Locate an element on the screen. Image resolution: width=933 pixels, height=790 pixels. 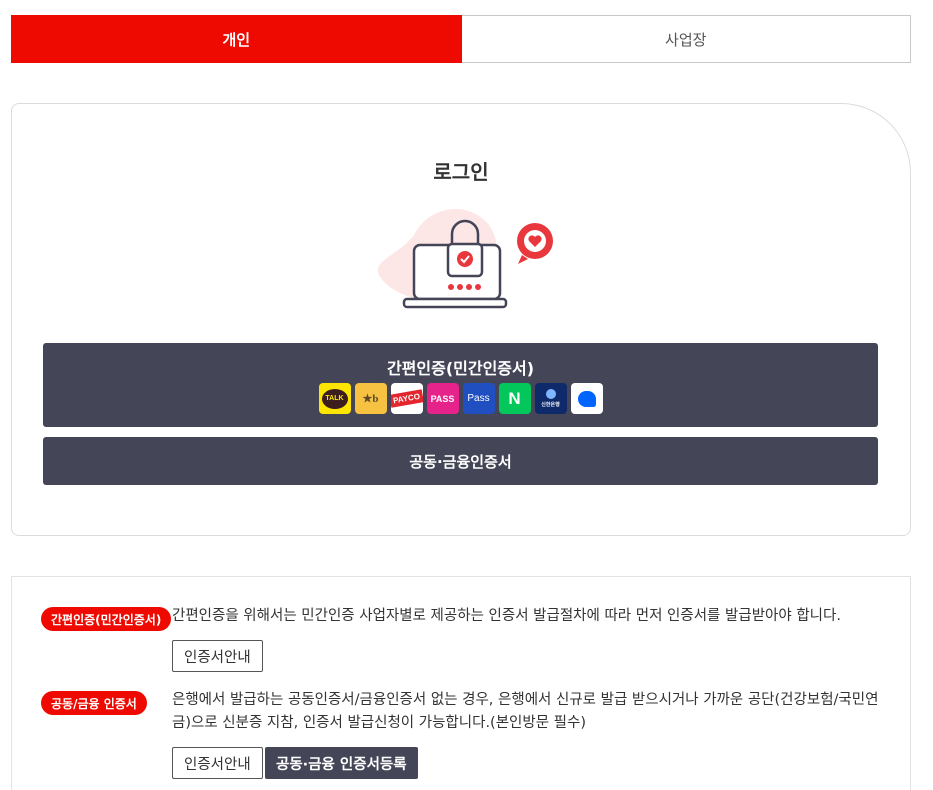
samsung-pass-icon: Pass is located at coordinates (478, 398).